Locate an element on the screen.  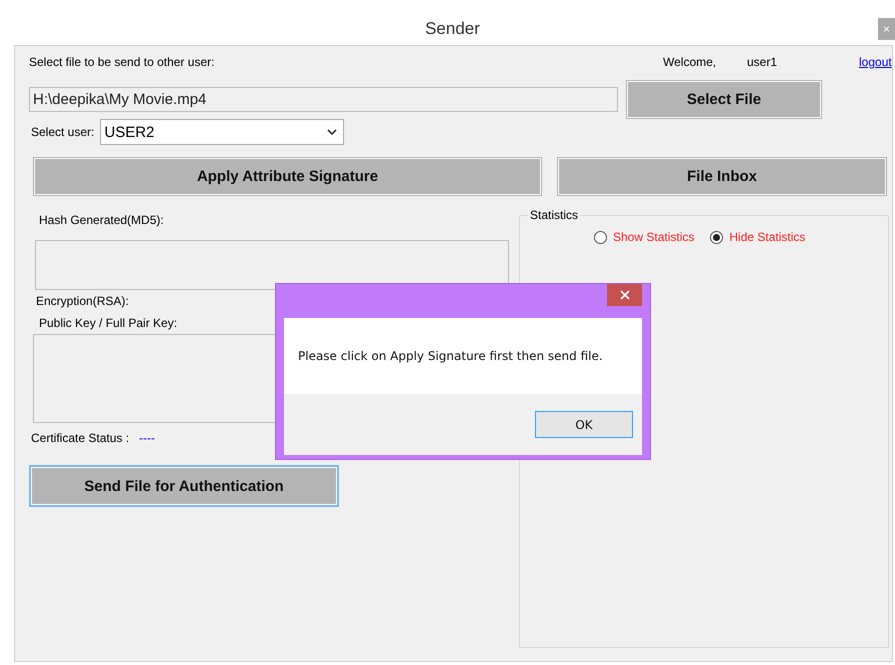
close-icon is located at coordinates (625, 295).